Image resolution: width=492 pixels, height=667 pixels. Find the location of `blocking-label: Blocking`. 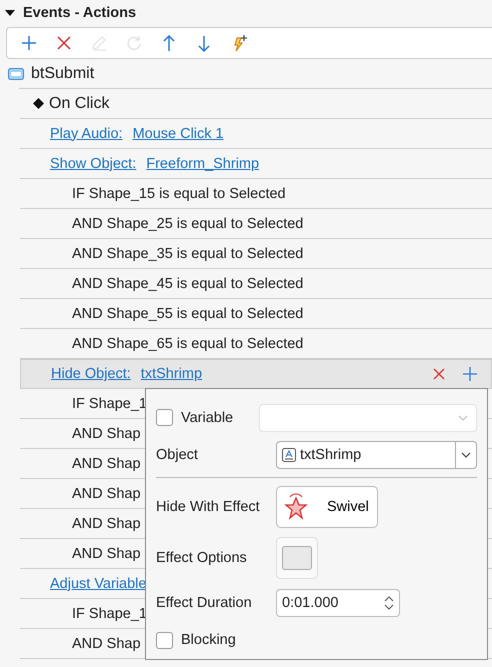

blocking-label: Blocking is located at coordinates (208, 640).